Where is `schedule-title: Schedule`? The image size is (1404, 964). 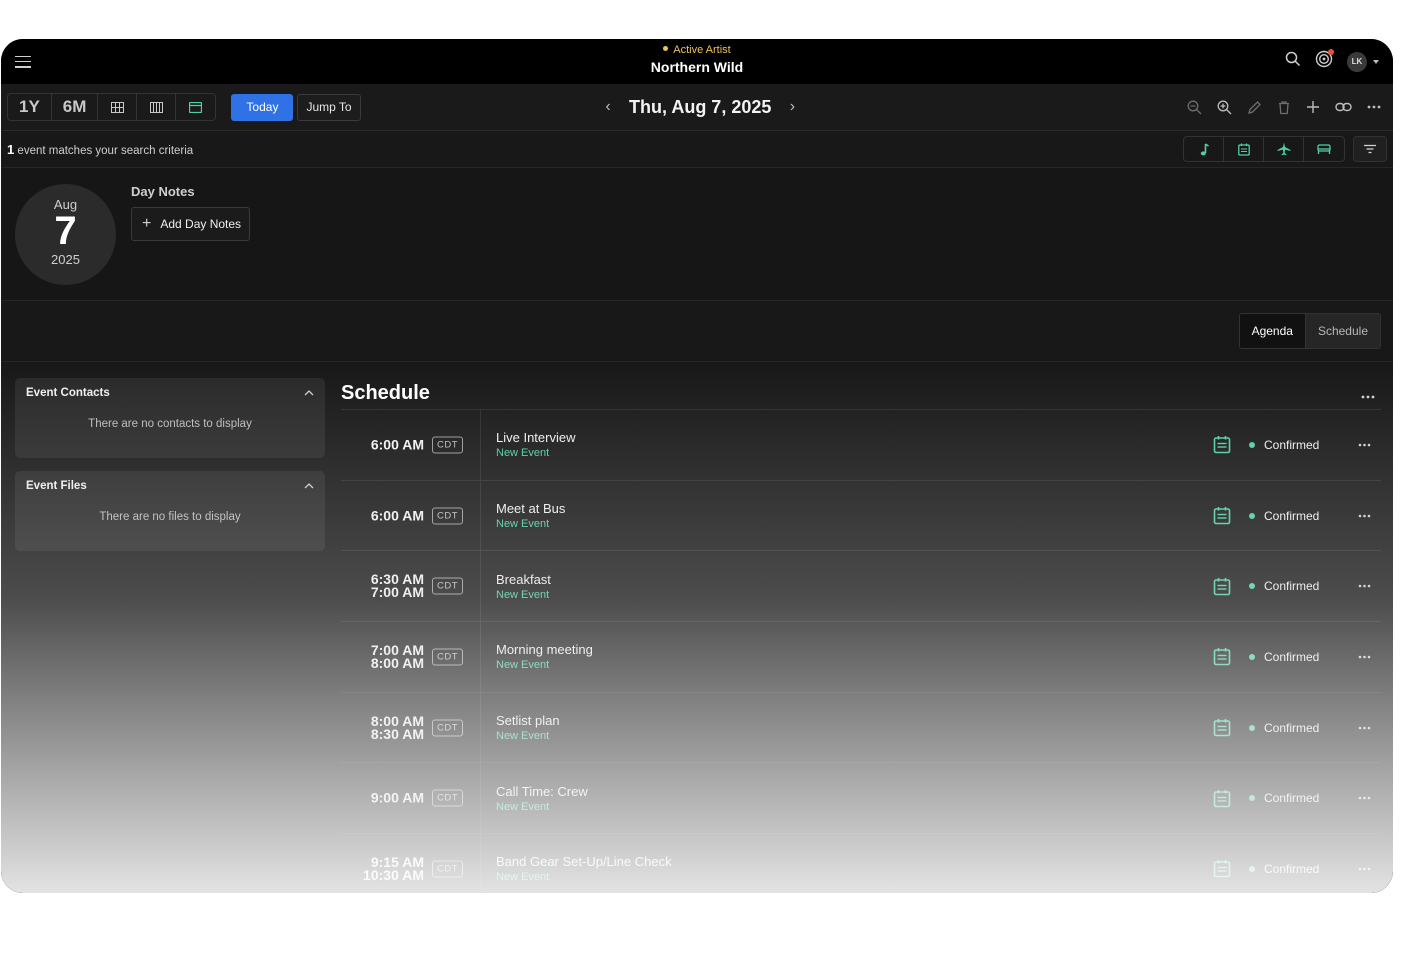
schedule-title: Schedule is located at coordinates (385, 393).